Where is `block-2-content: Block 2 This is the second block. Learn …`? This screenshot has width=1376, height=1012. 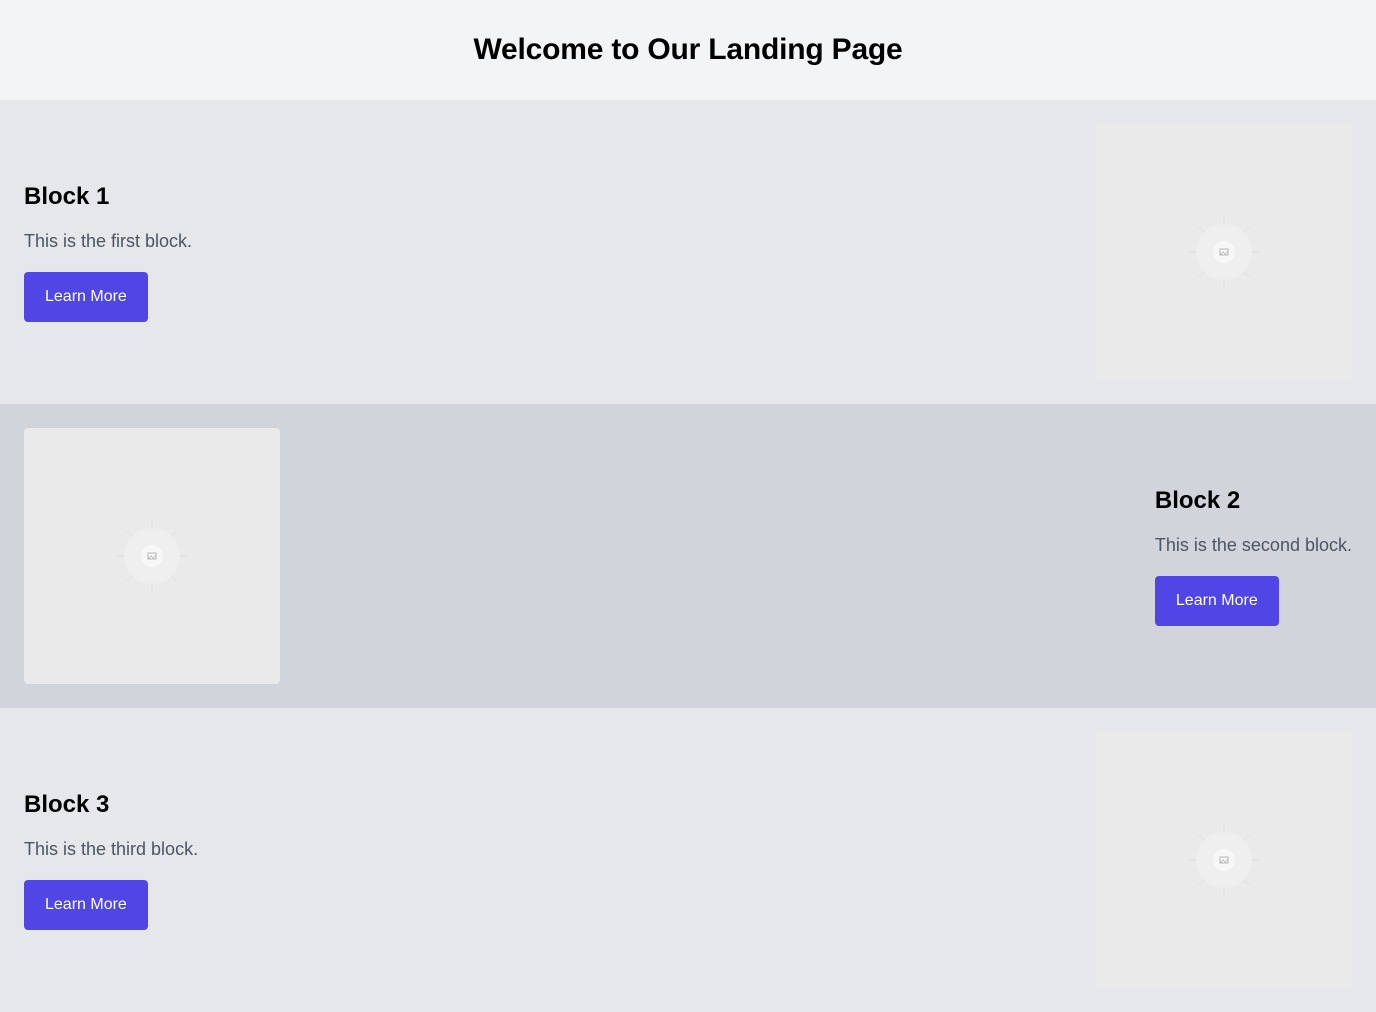
block-2-content: Block 2 This is the second block. Learn … is located at coordinates (1253, 556).